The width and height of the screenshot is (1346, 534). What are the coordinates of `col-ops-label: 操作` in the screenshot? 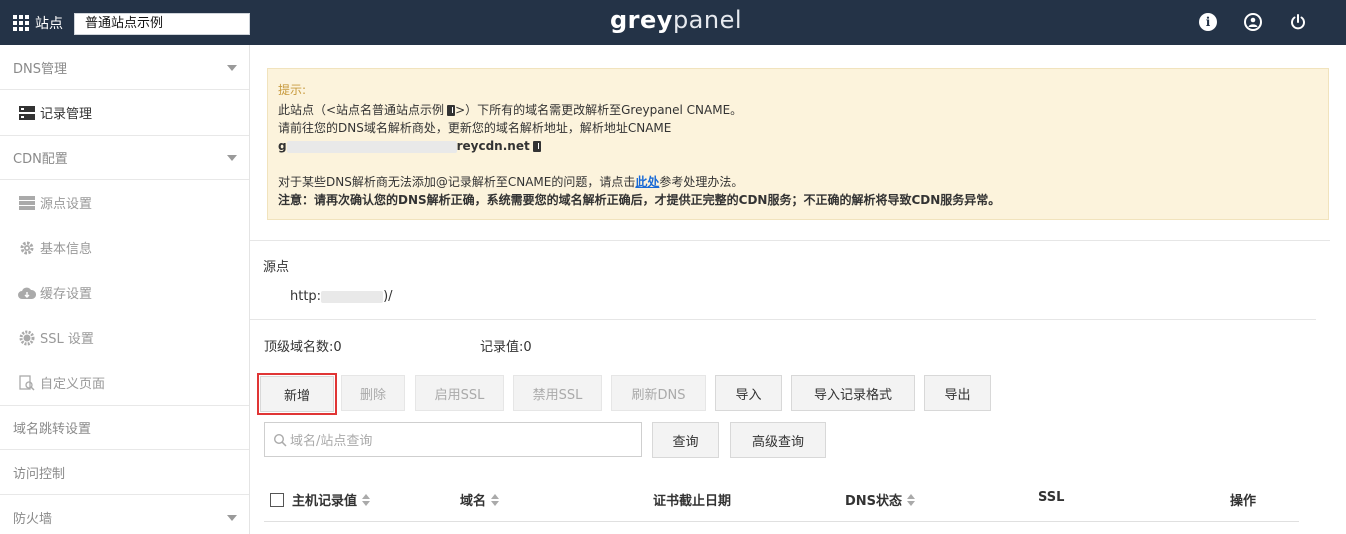 It's located at (1243, 501).